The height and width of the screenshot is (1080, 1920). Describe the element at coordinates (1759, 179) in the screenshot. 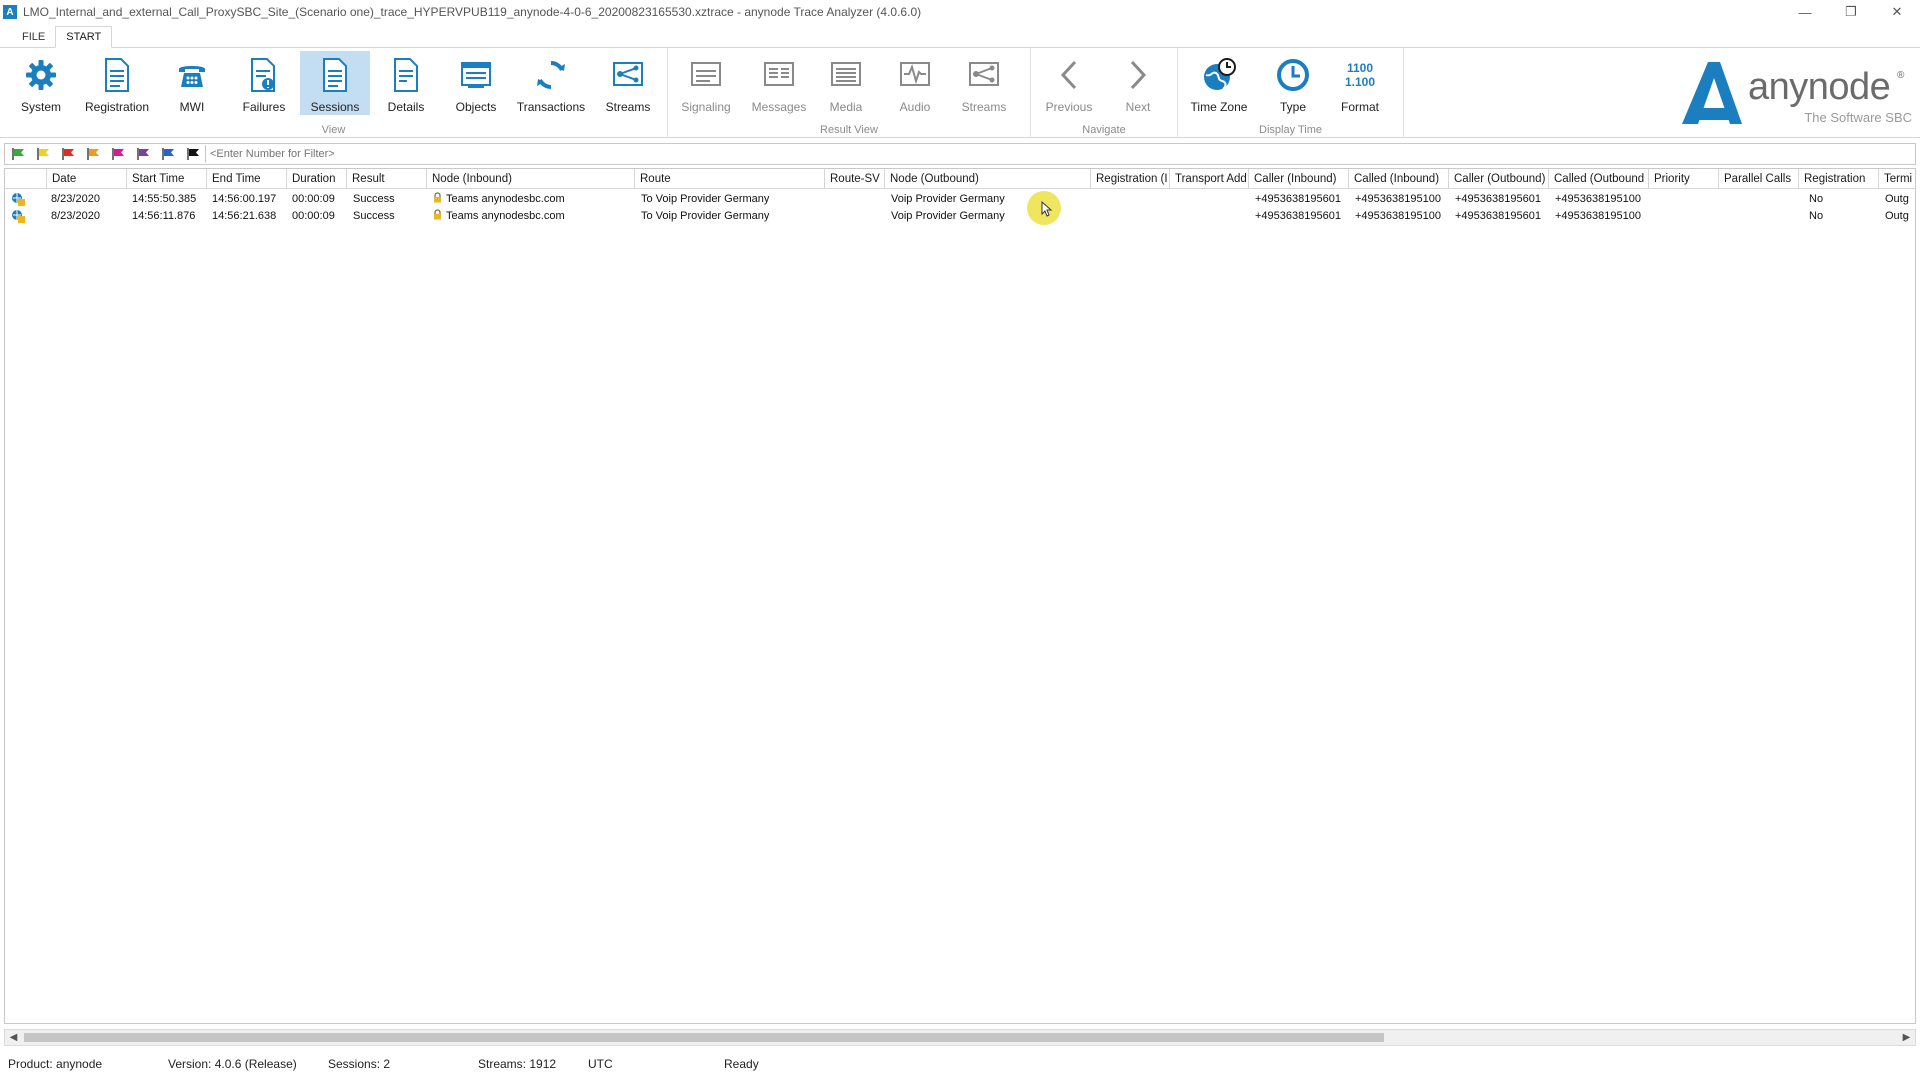

I see `column-header-parallel-calls: Parallel Calls` at that location.